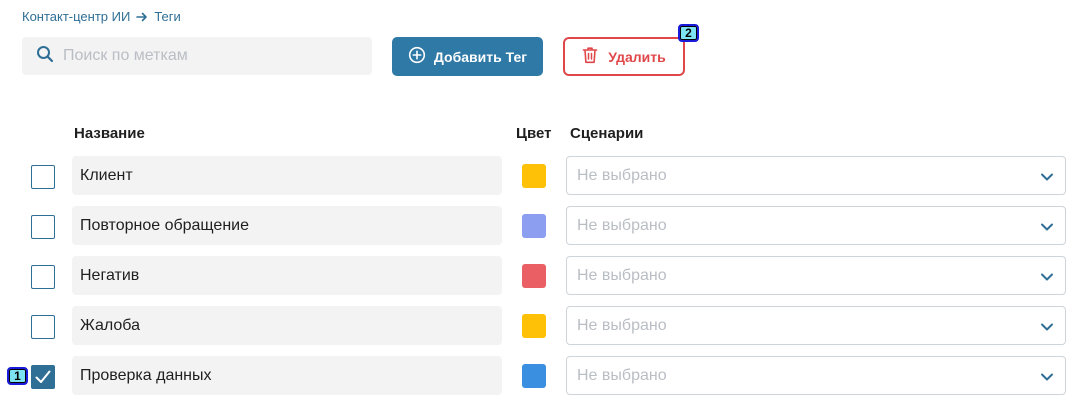 This screenshot has width=1091, height=406. I want to click on search-icon, so click(45, 56).